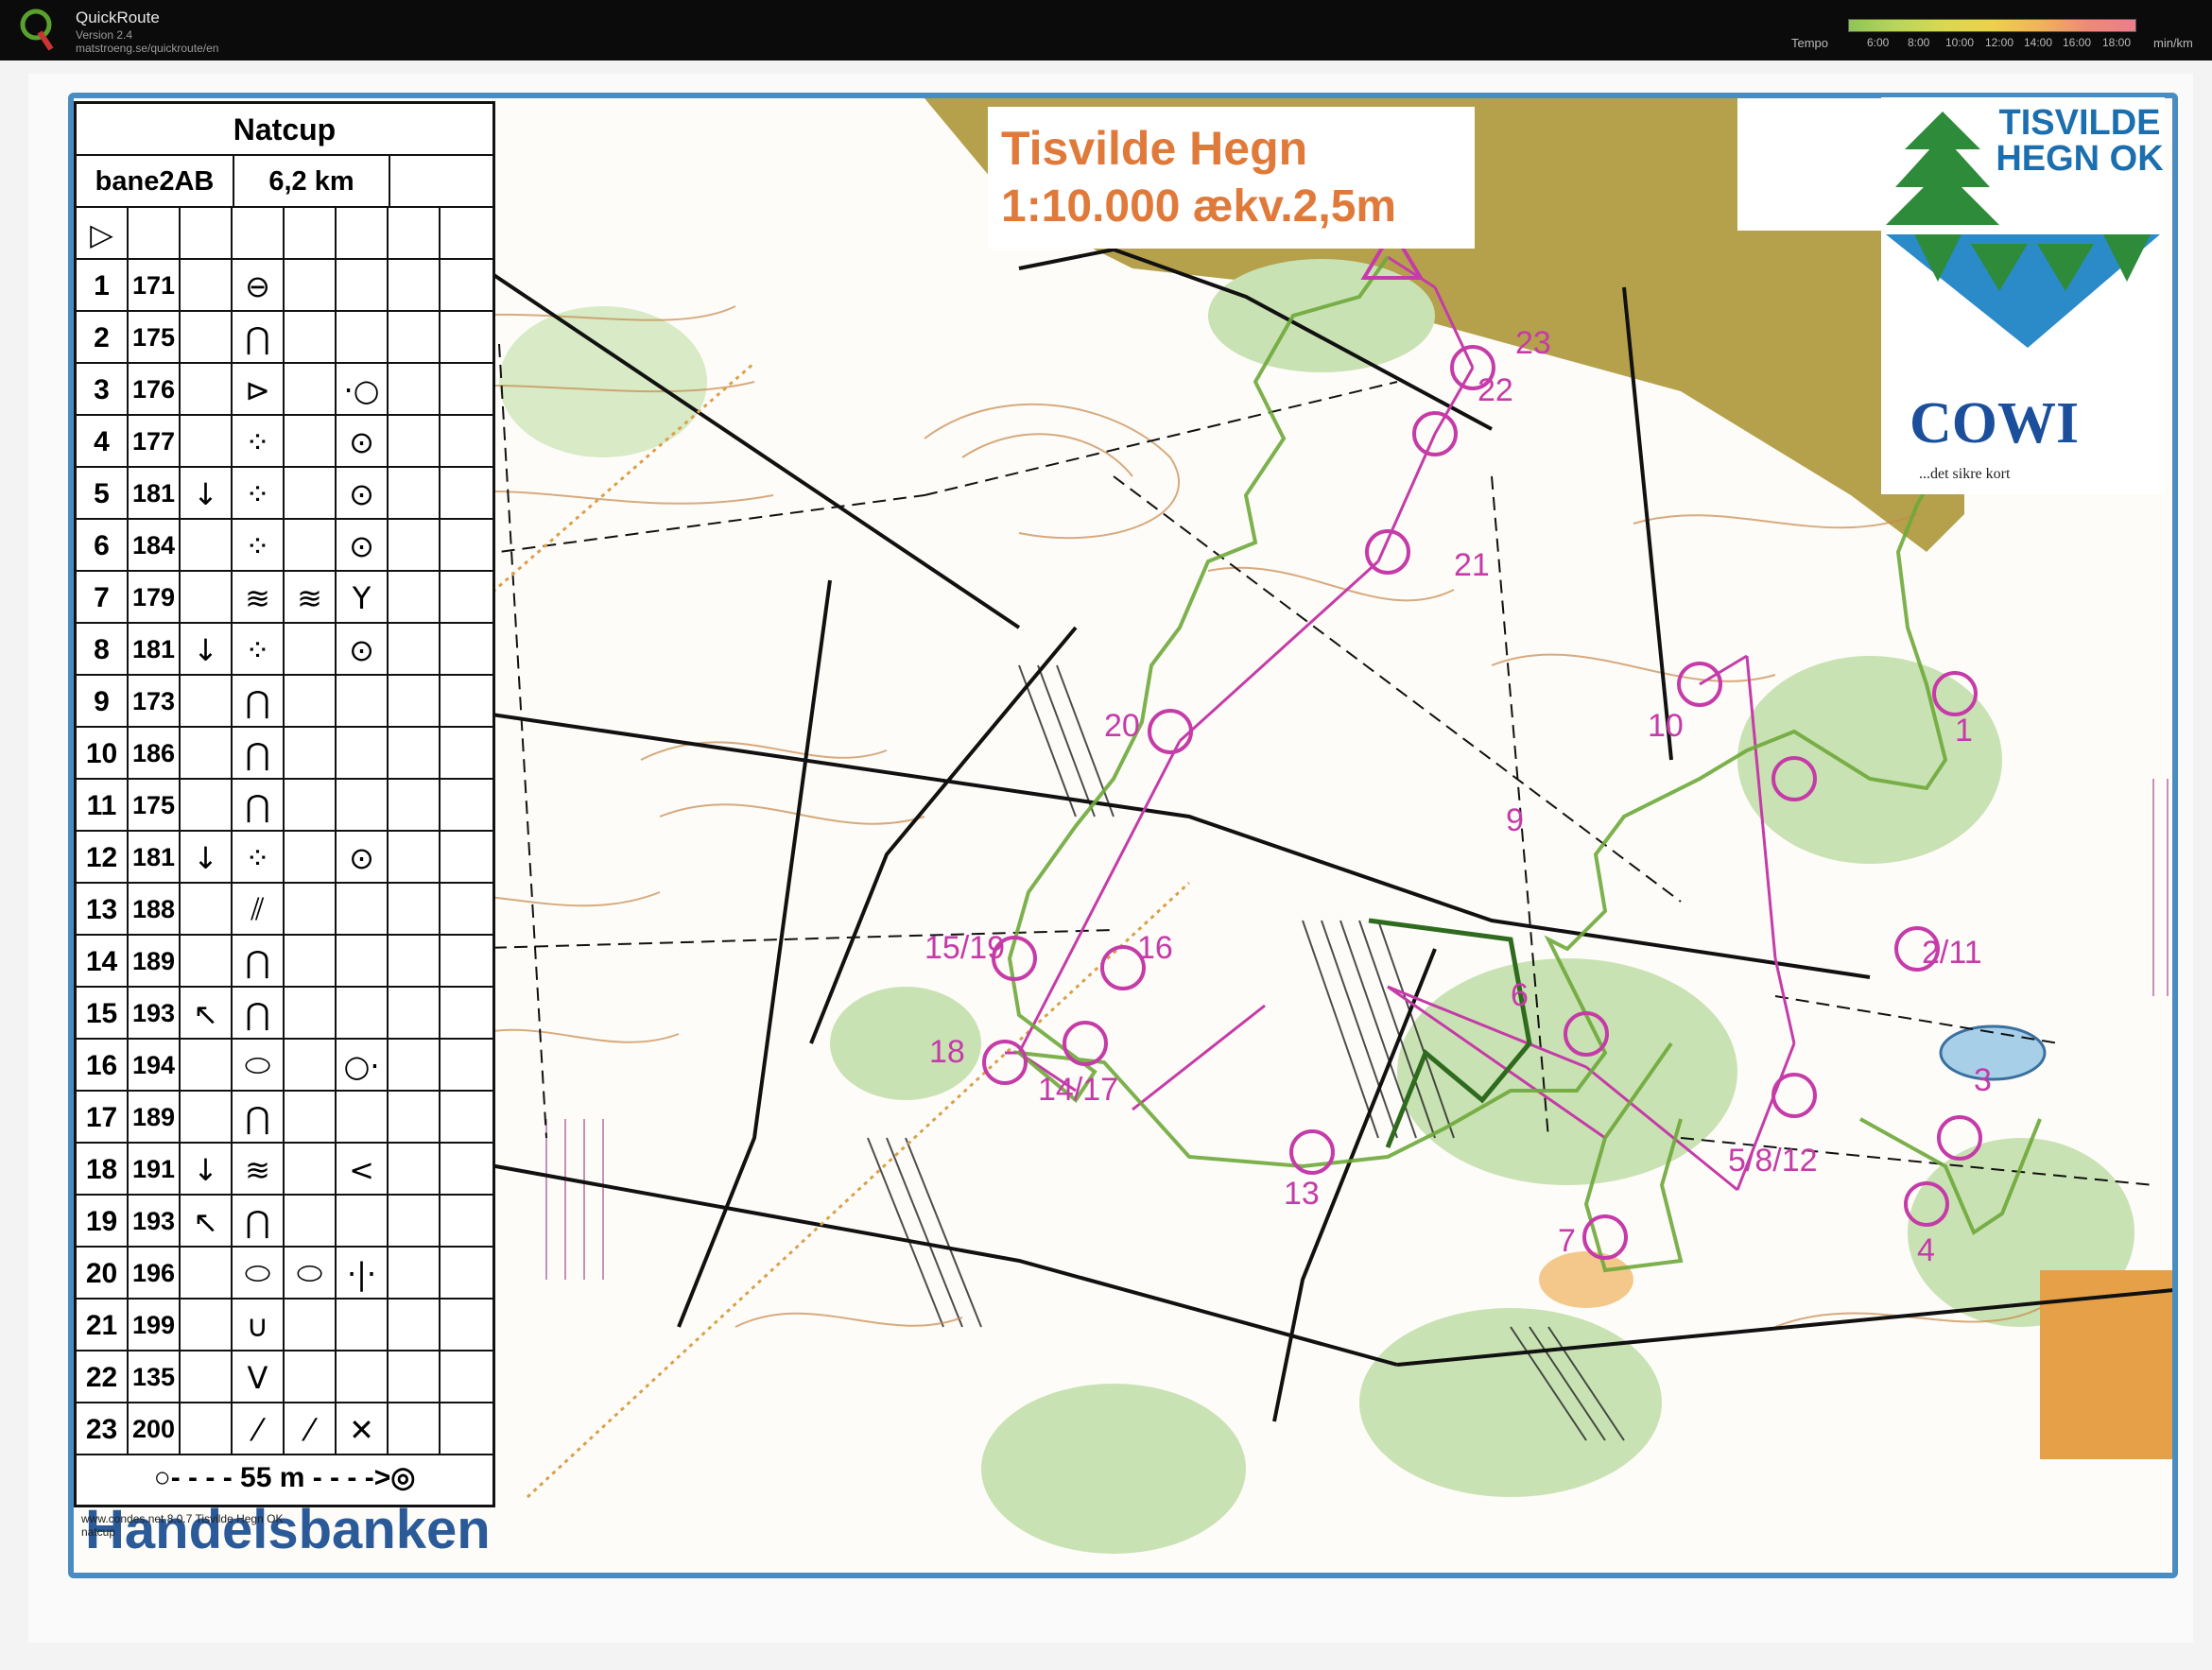  Describe the element at coordinates (37, 30) in the screenshot. I see `quickroute-logo` at that location.